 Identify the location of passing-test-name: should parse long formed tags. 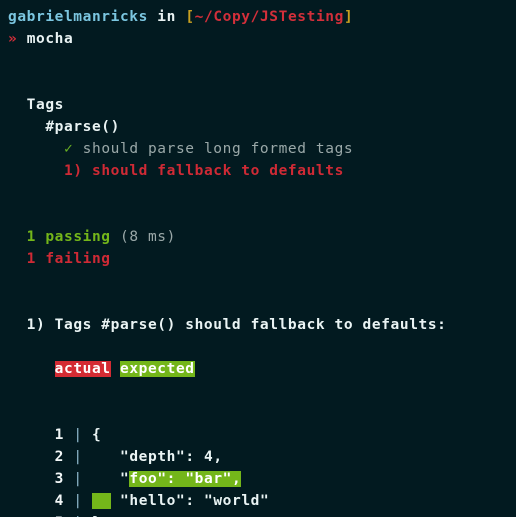
(218, 149).